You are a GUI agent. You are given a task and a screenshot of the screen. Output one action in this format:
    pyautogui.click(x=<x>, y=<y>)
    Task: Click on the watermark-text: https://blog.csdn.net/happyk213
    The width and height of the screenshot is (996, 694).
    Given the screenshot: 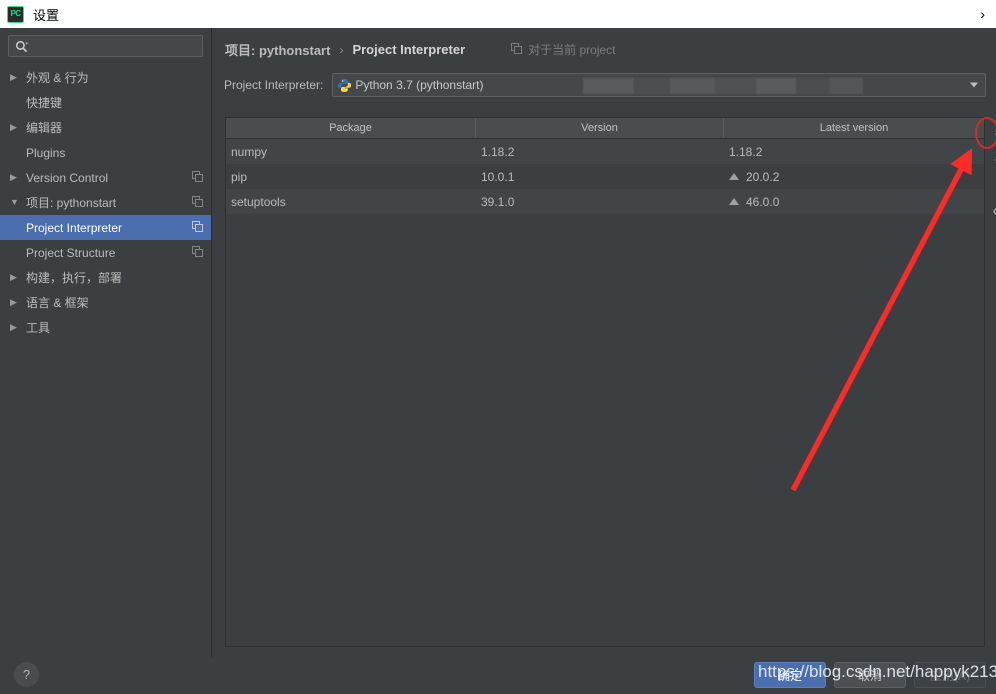 What is the action you would take?
    pyautogui.click(x=877, y=671)
    